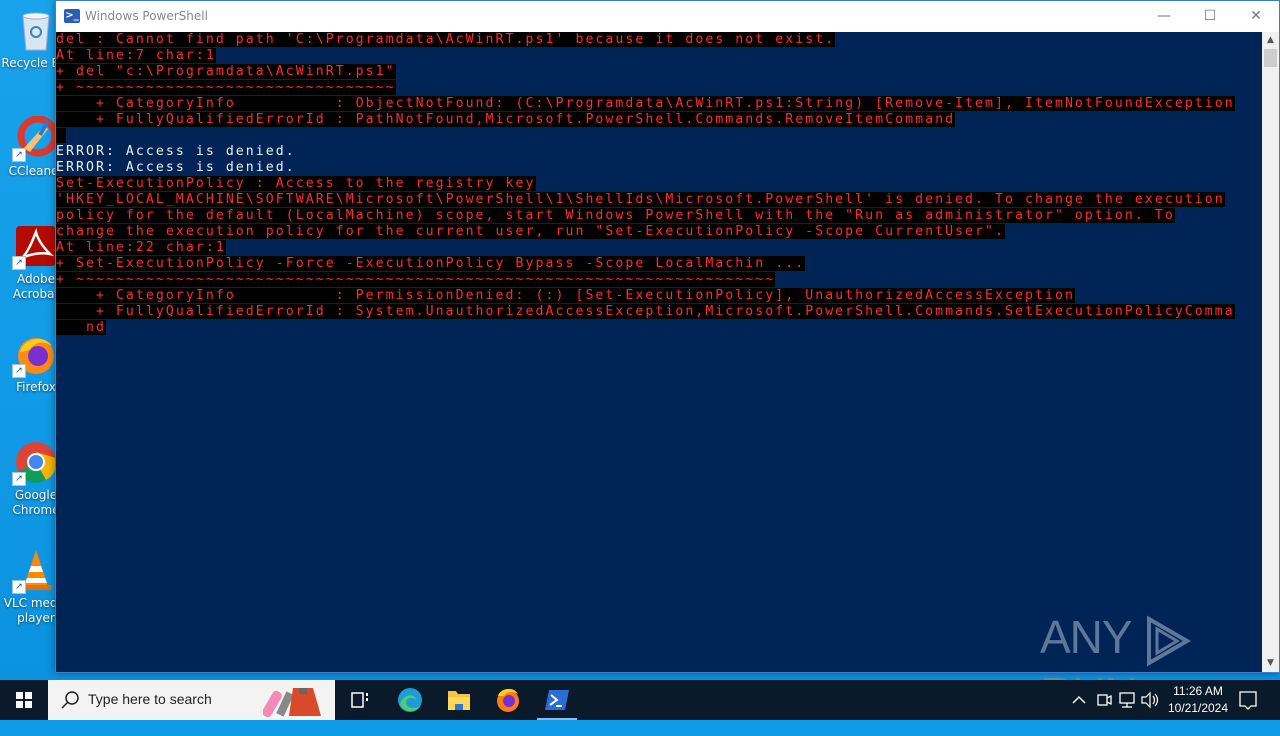 The width and height of the screenshot is (1280, 736). Describe the element at coordinates (1270, 352) in the screenshot. I see `vertical-scrollbar: ▲ ▼` at that location.